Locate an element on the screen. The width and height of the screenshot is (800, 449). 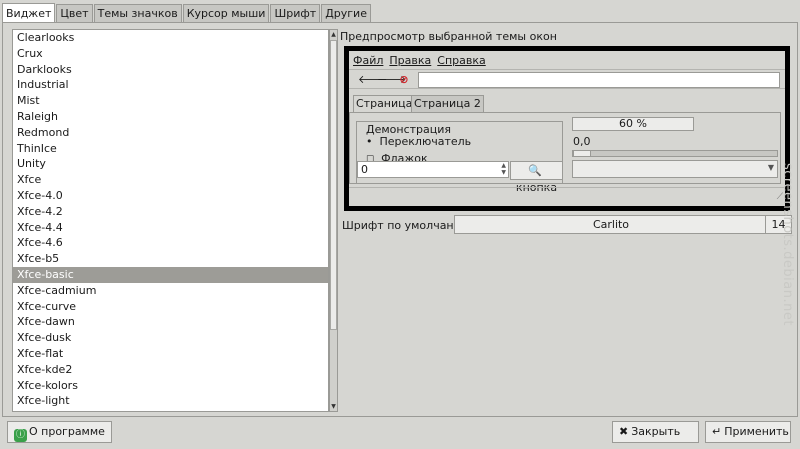
default-font-button: Carlito 14 is located at coordinates (623, 224).